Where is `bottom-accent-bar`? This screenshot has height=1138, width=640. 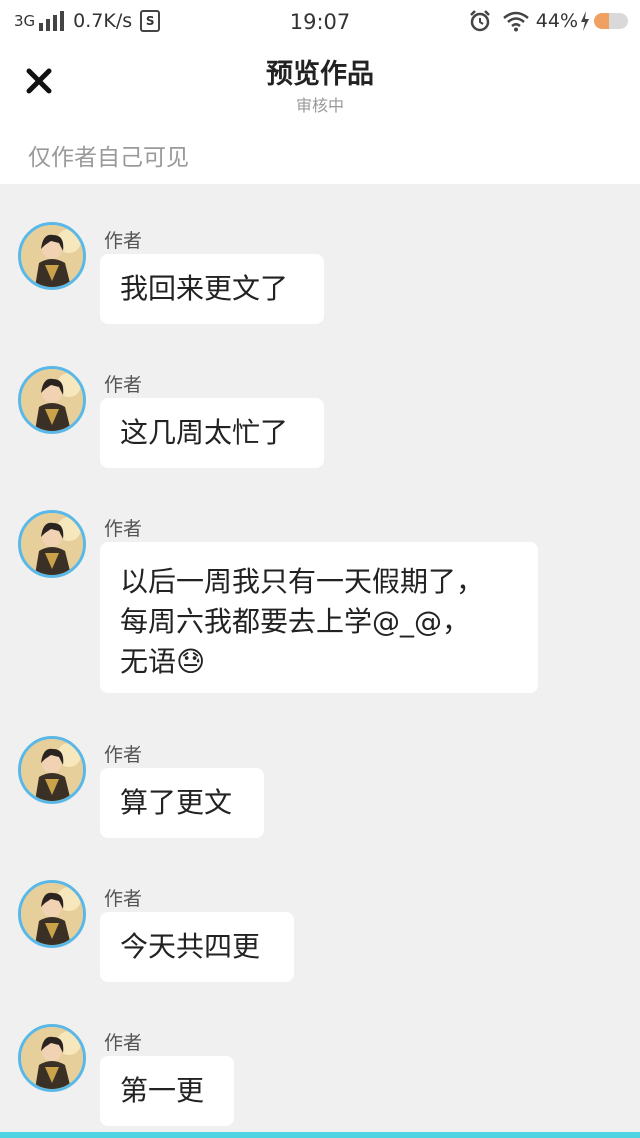
bottom-accent-bar is located at coordinates (320, 1135).